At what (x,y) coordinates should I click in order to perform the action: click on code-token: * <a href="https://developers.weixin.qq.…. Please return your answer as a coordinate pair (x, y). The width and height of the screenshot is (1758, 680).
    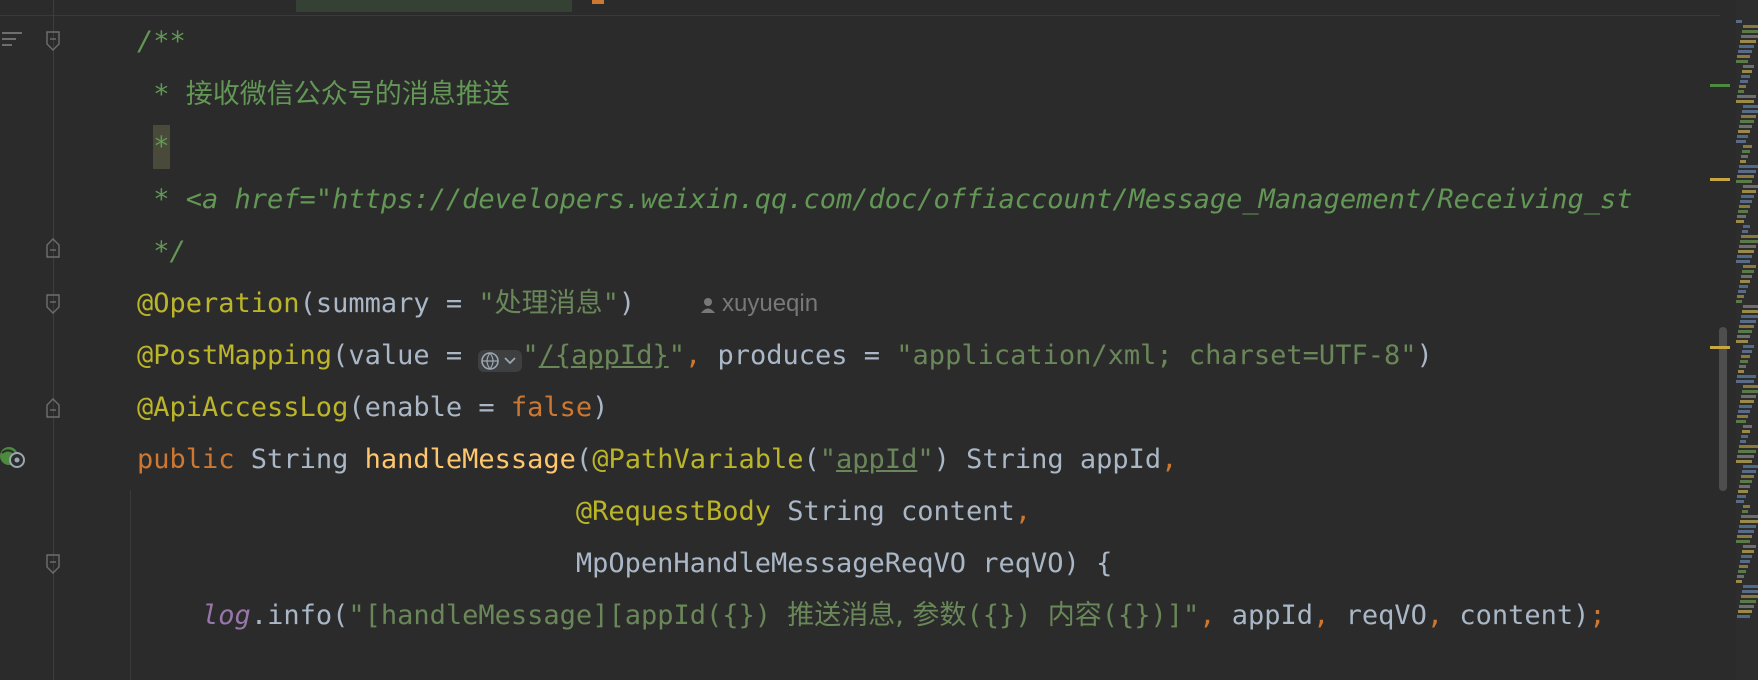
    Looking at the image, I should click on (885, 199).